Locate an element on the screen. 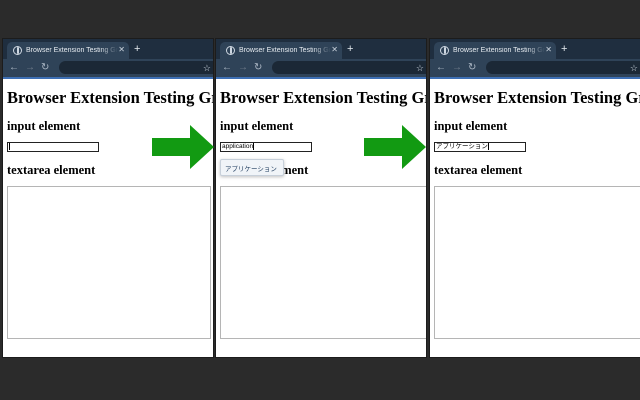 The width and height of the screenshot is (640, 400). input-value: アプリケーション is located at coordinates (462, 147).